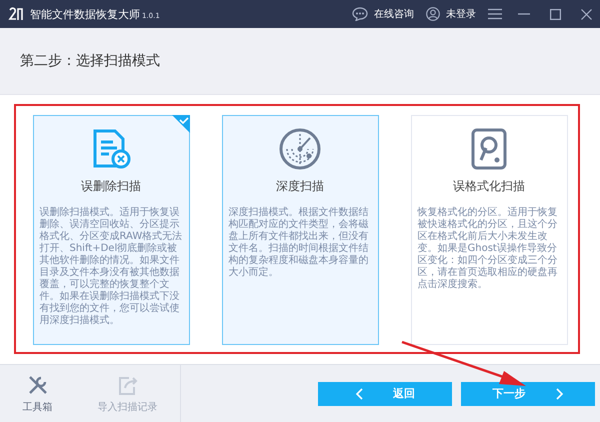 Image resolution: width=600 pixels, height=422 pixels. I want to click on scan-mode-card: 误格式化扫描 恢复格式化的分区。适用于恢复被快速格式化的分区，且这个分区在格式化前后大小未发生改变。如果是Ghost误操作导致分区变化：如四个分区变成三个分区，请在首页选取相应的硬盘再点击深度搜索。, so click(489, 229).